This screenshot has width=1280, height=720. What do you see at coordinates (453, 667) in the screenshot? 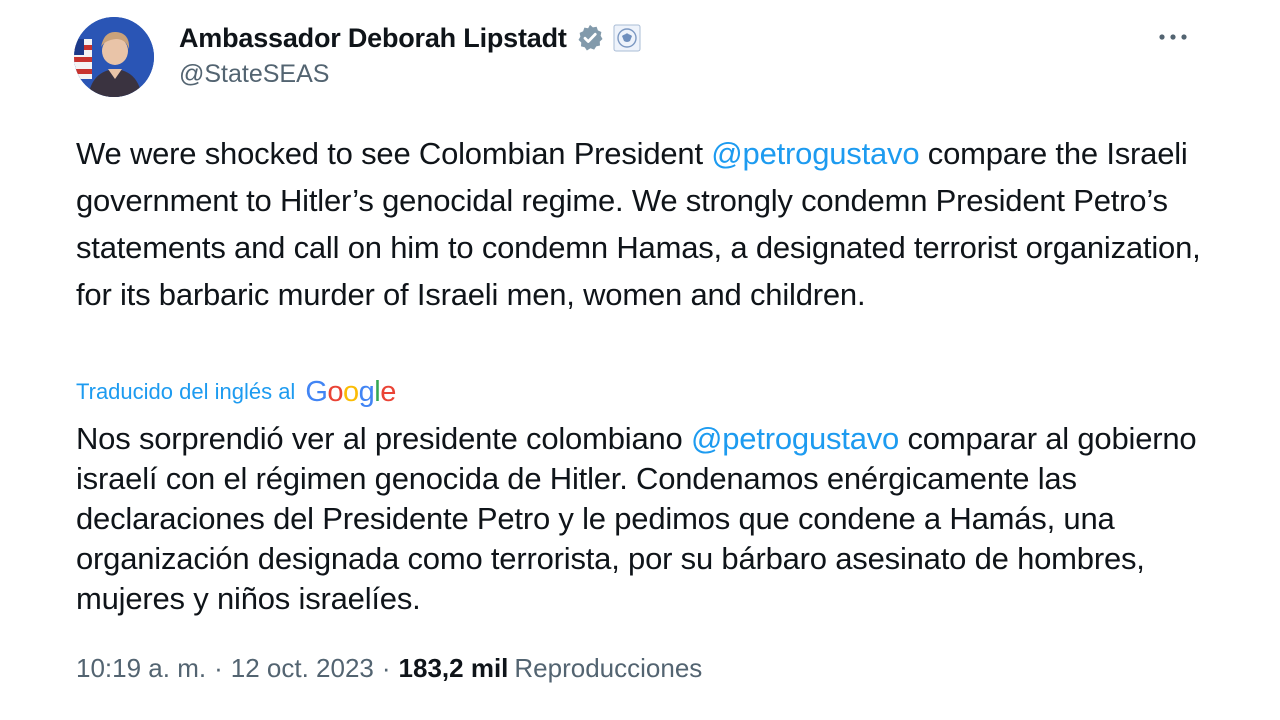
I see `view-count: 183,2 mil` at bounding box center [453, 667].